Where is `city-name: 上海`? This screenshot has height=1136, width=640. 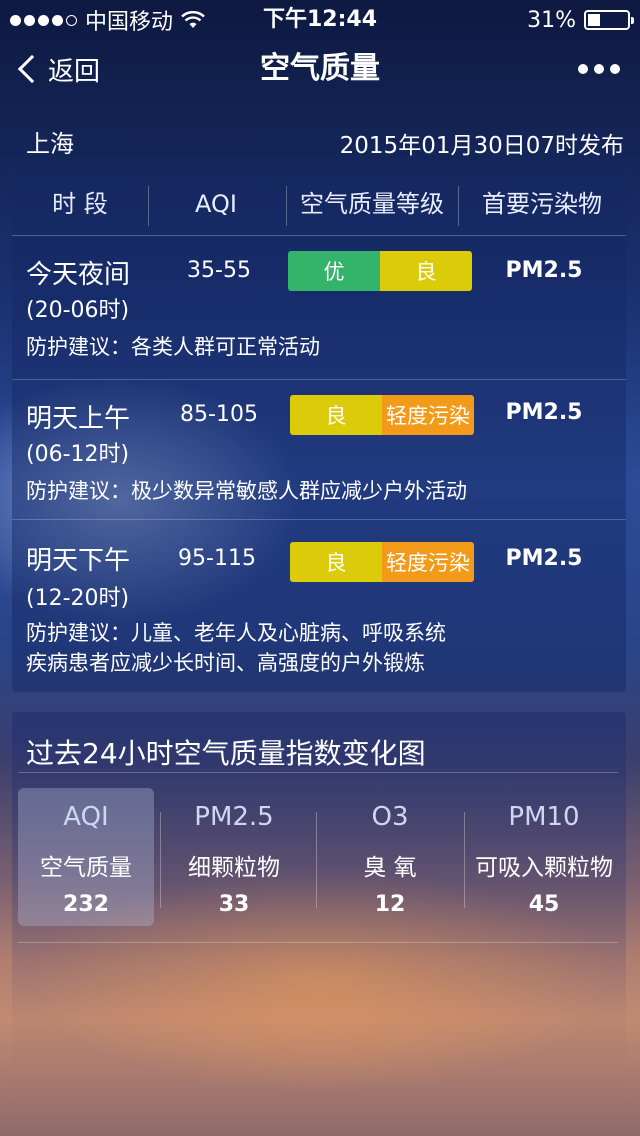
city-name: 上海 is located at coordinates (50, 144).